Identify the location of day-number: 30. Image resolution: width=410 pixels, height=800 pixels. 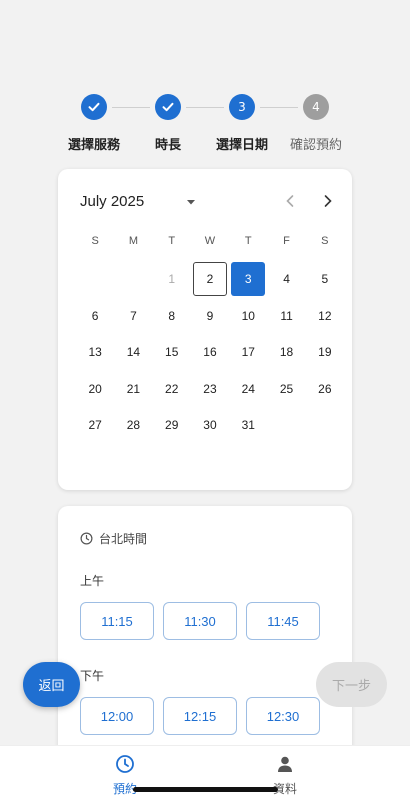
(210, 425).